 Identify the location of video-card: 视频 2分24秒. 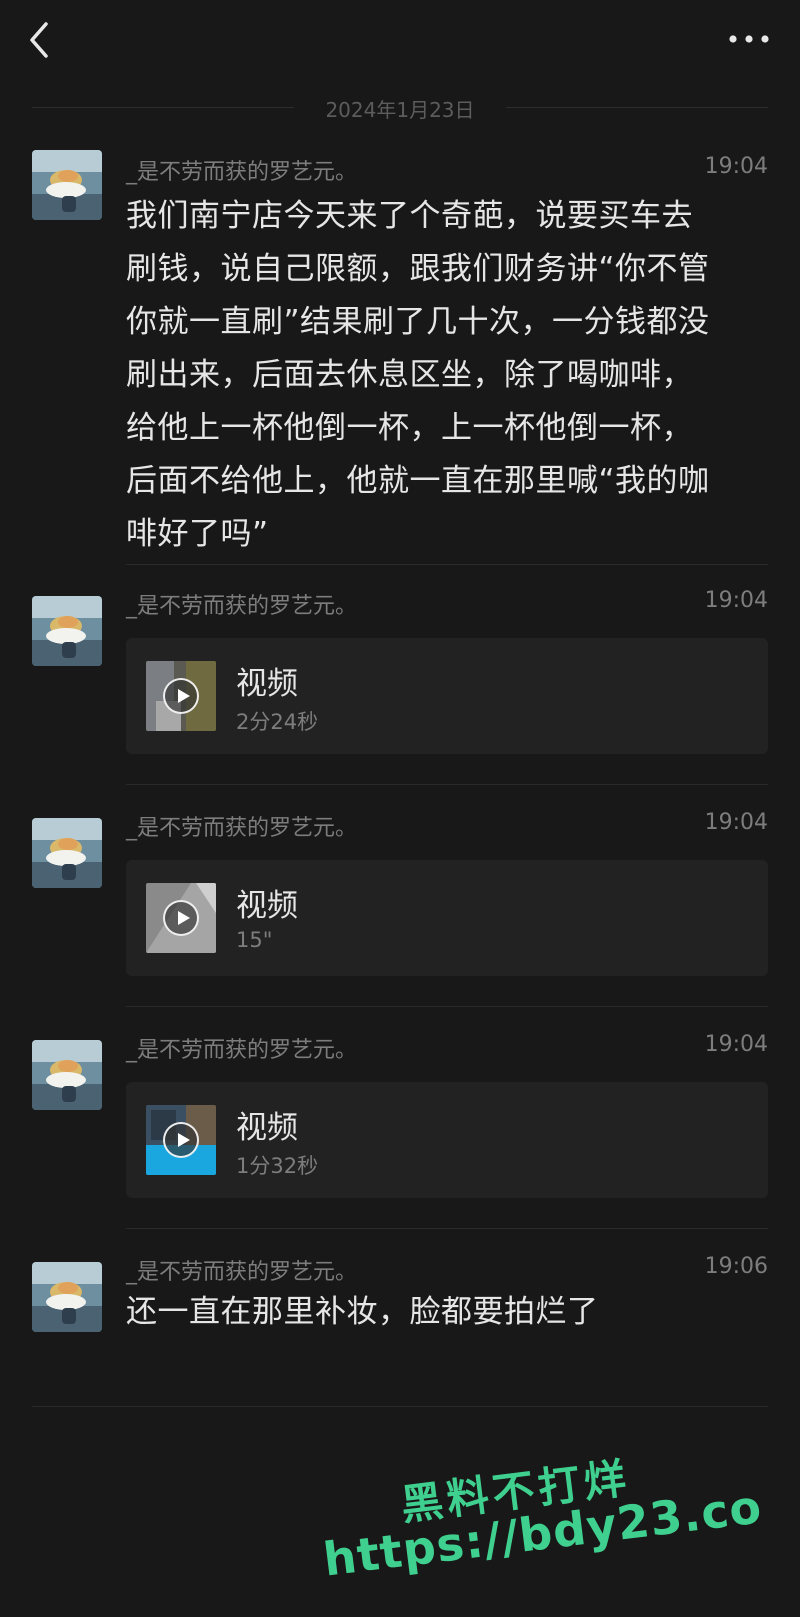
(447, 696).